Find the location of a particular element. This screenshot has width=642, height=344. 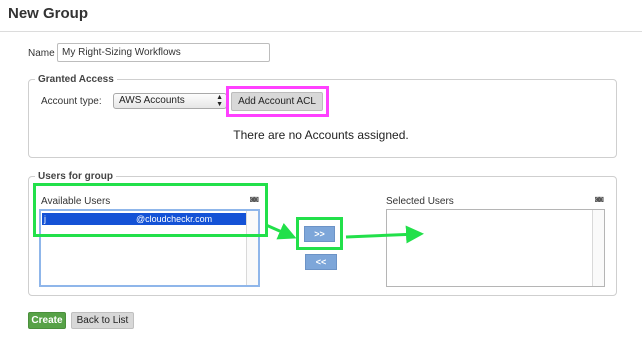

binoculars-icon: ◙◙ is located at coordinates (599, 199).